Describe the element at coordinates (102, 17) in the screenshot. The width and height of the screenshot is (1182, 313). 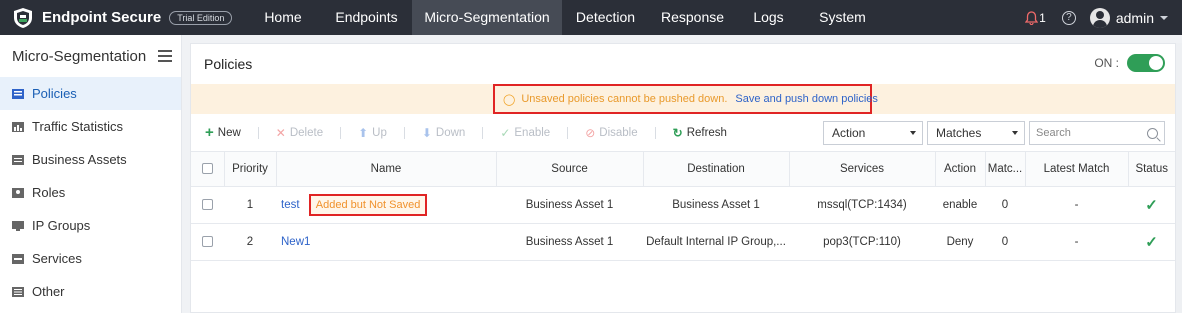
I see `app-name: Endpoint Secure` at that location.